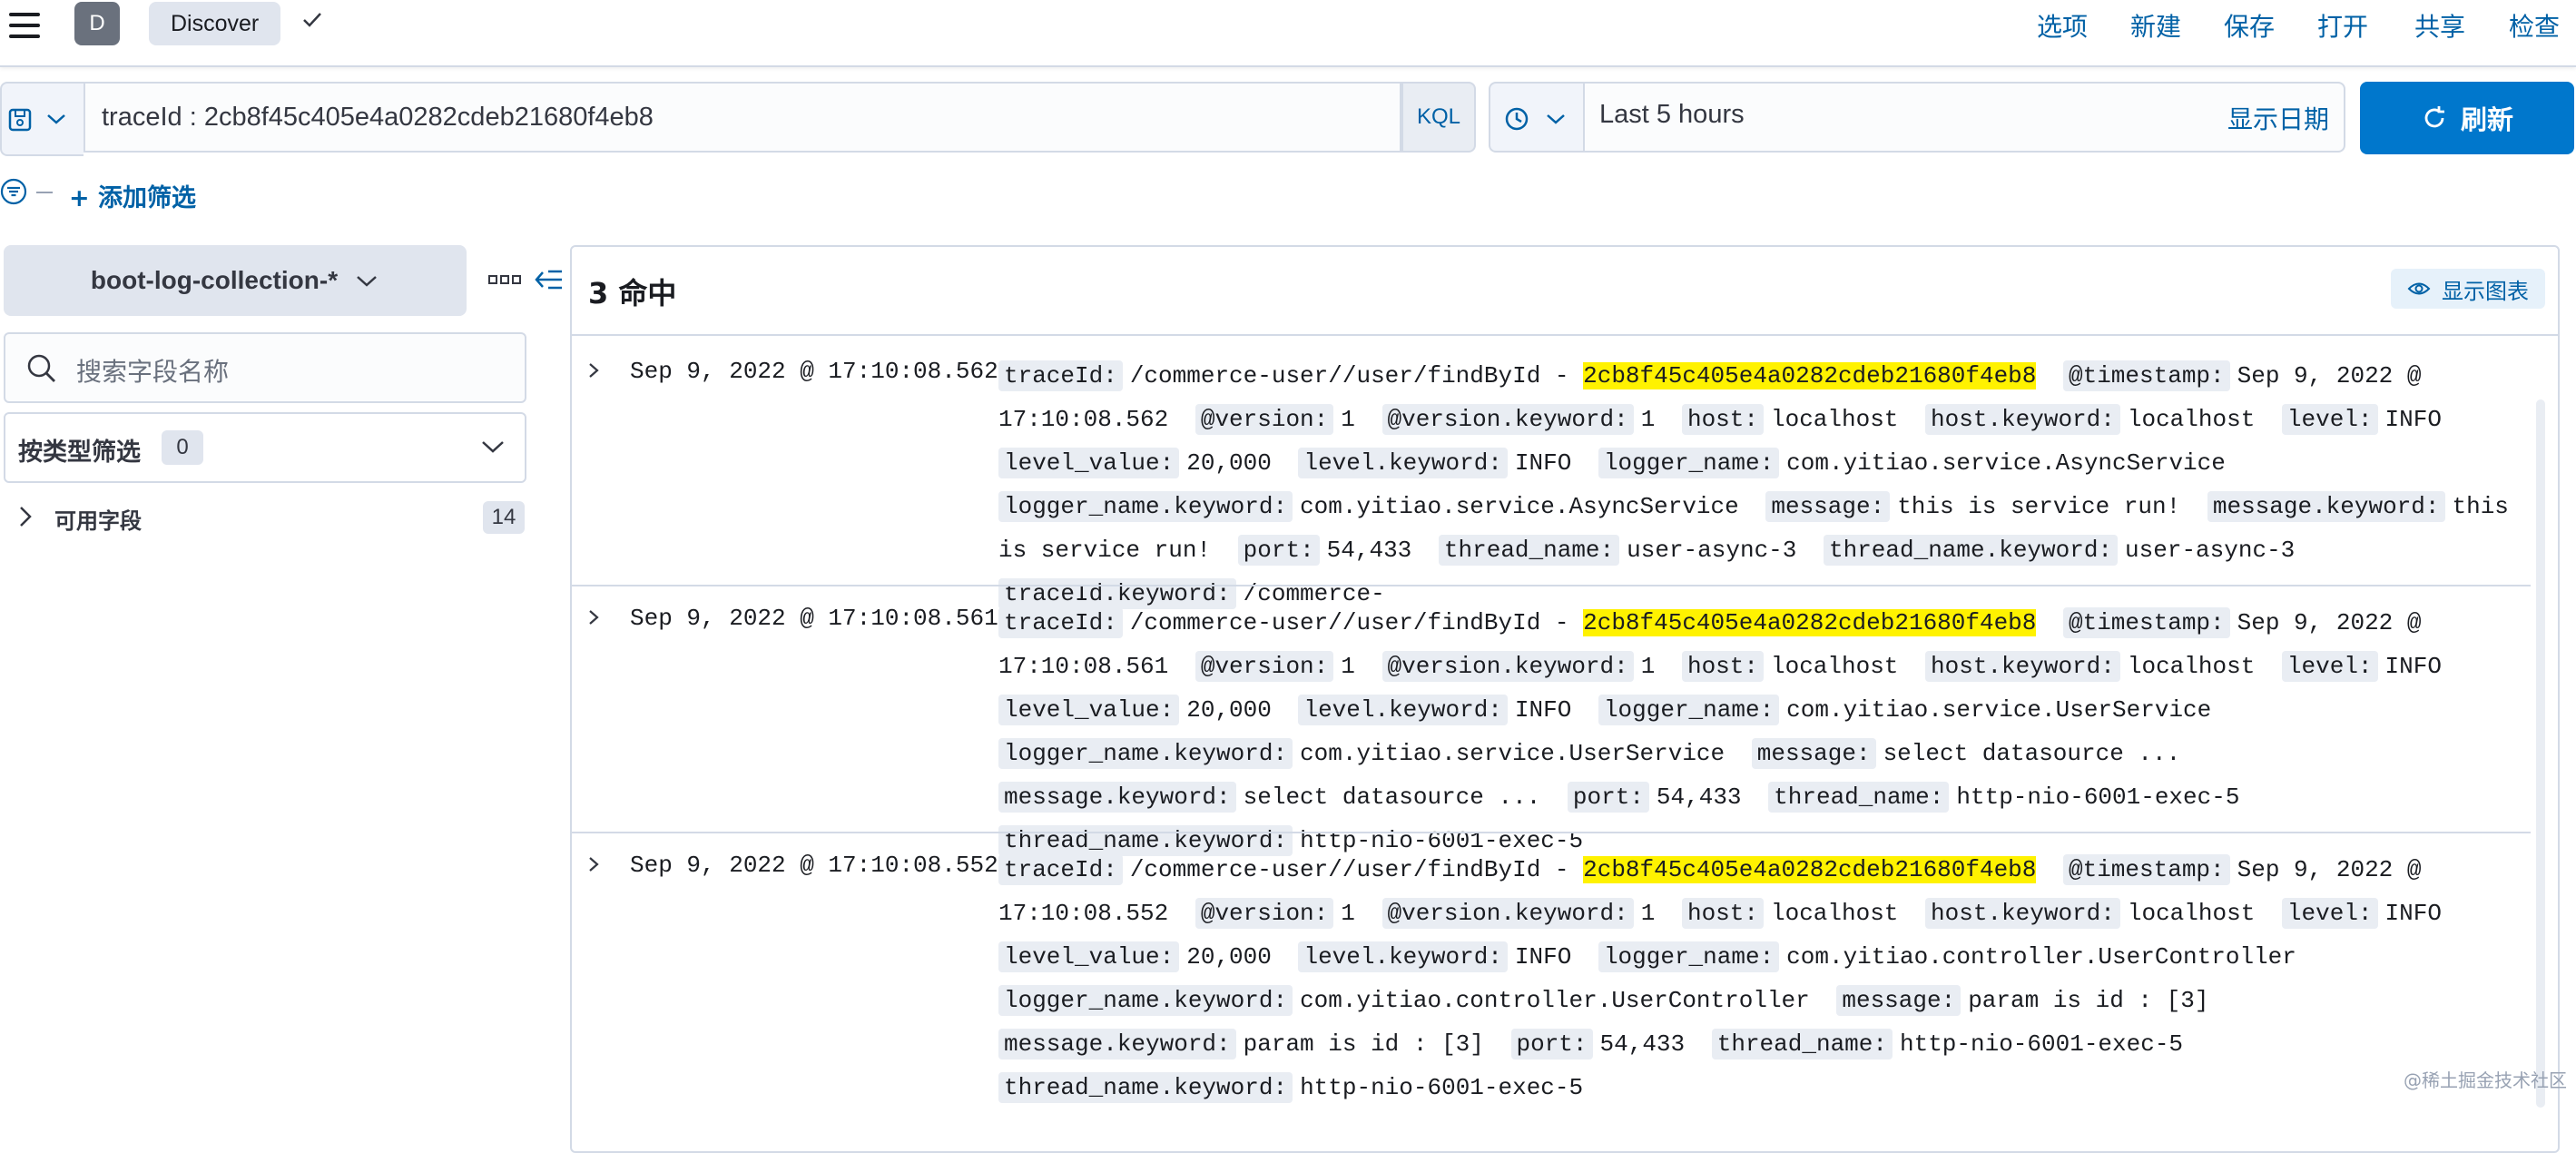  I want to click on menu-share: 共享, so click(2439, 25).